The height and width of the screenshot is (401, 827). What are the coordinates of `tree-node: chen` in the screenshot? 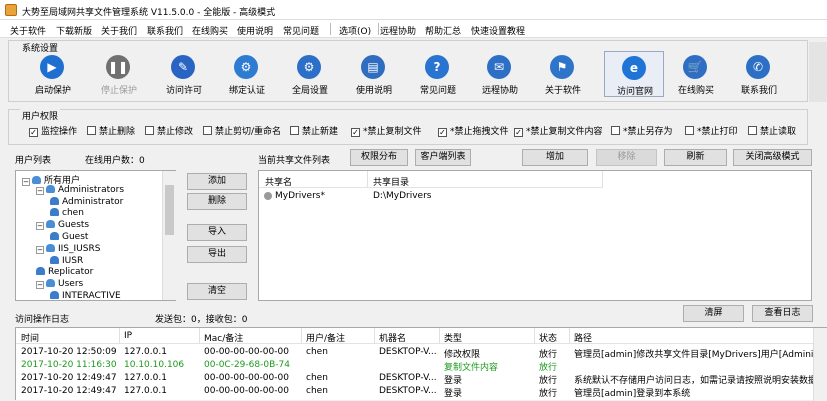 It's located at (67, 213).